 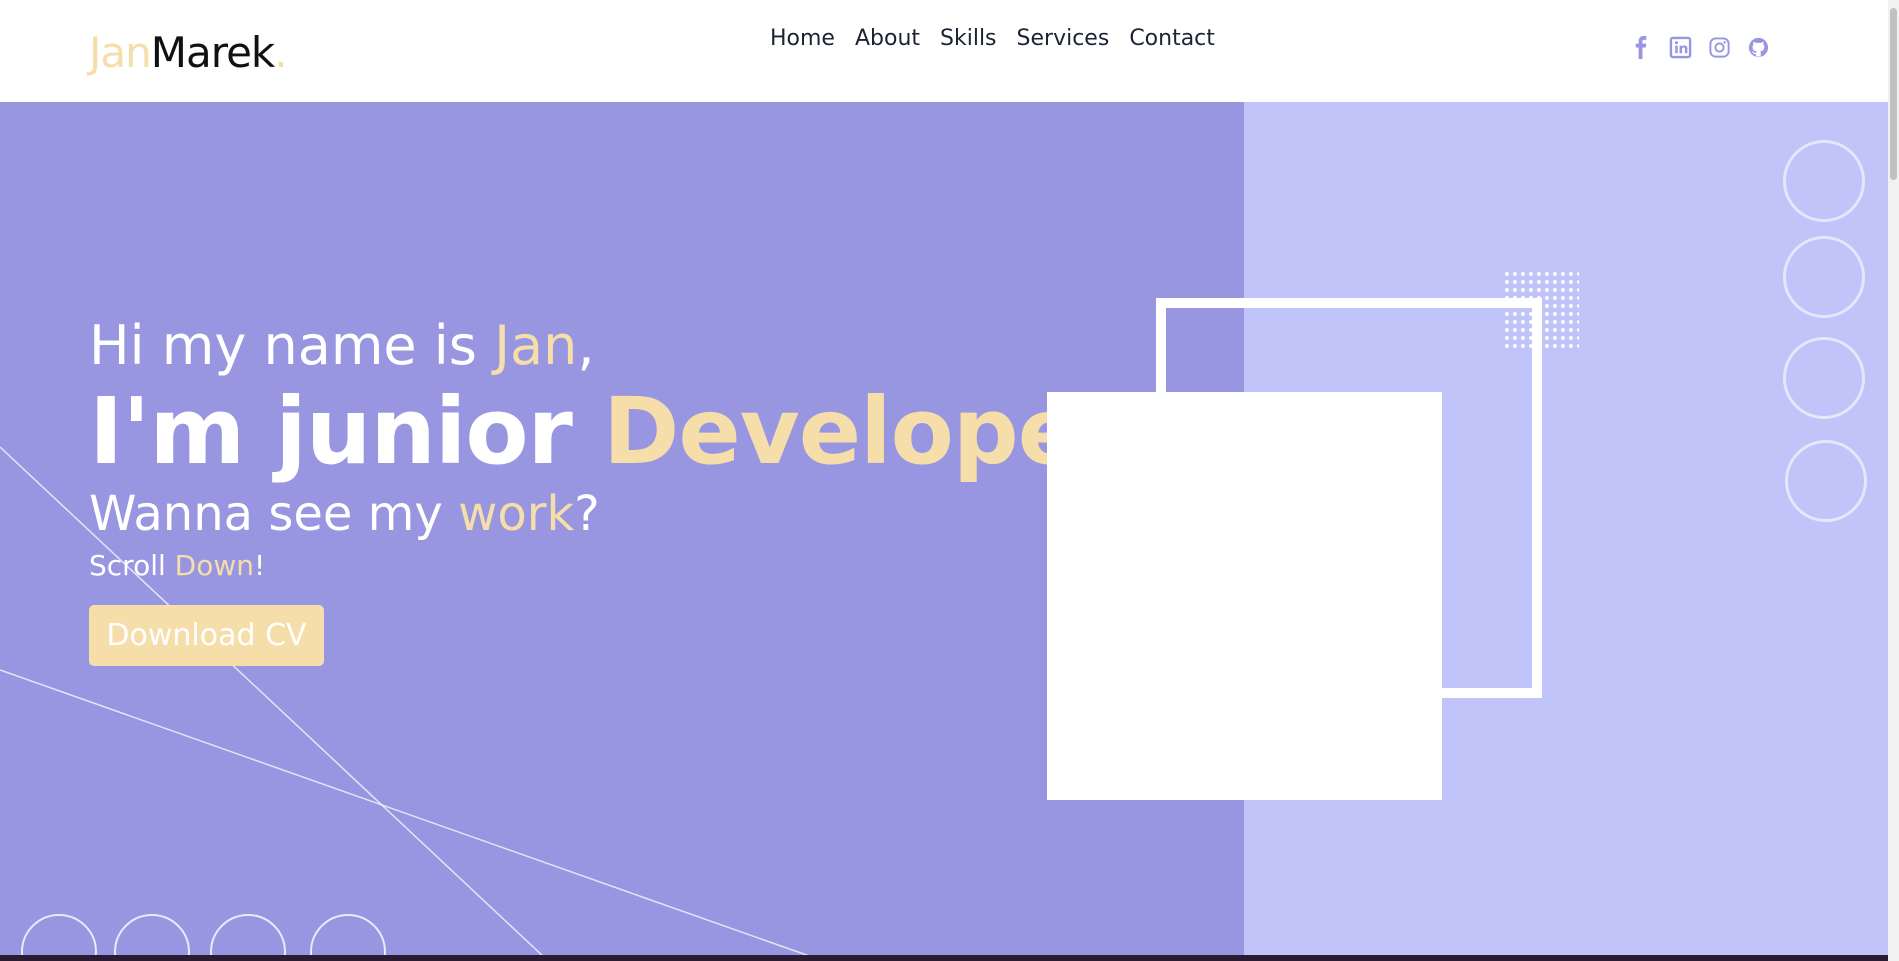 What do you see at coordinates (1172, 38) in the screenshot?
I see `nav-contact: Contact` at bounding box center [1172, 38].